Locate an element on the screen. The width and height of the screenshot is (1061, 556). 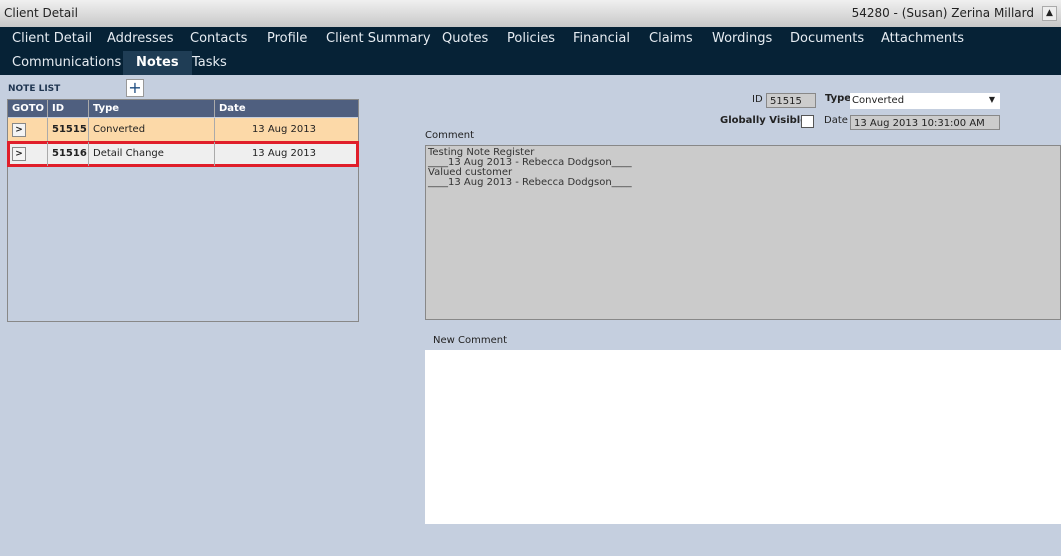
col-type: Type is located at coordinates (152, 108).